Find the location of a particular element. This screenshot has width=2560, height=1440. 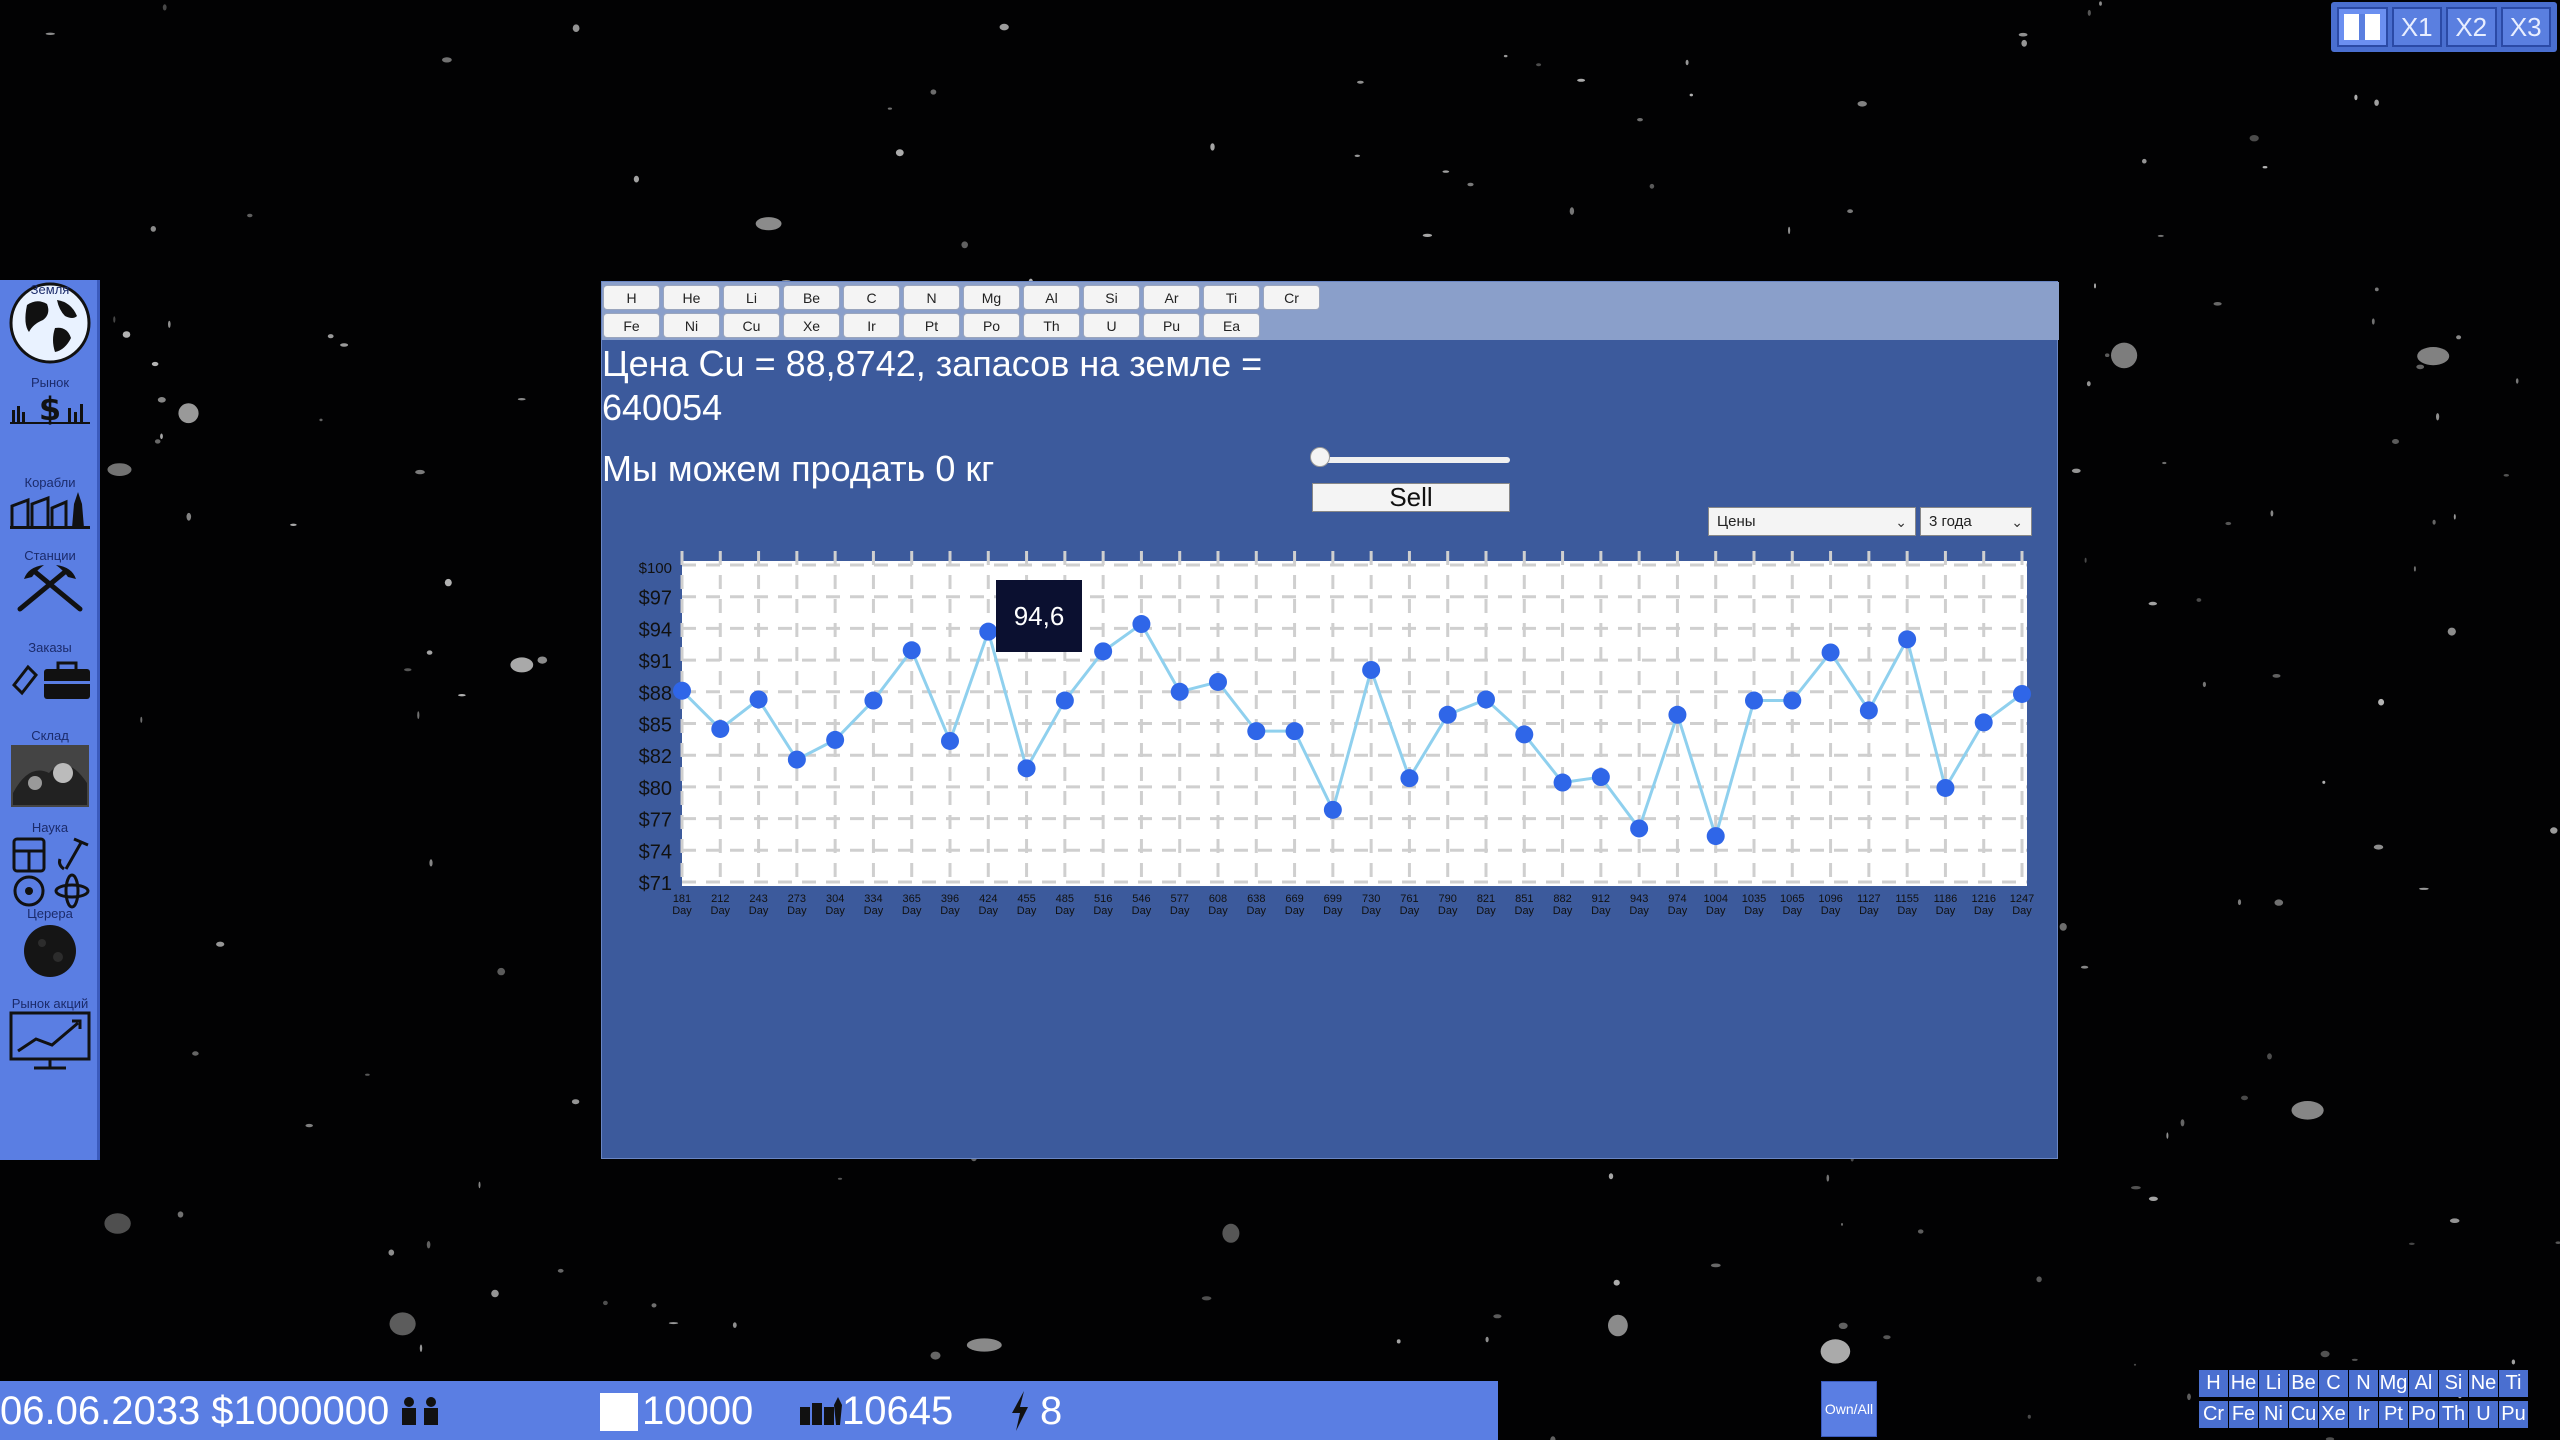

sell-amount-slider-handle is located at coordinates (1320, 457).